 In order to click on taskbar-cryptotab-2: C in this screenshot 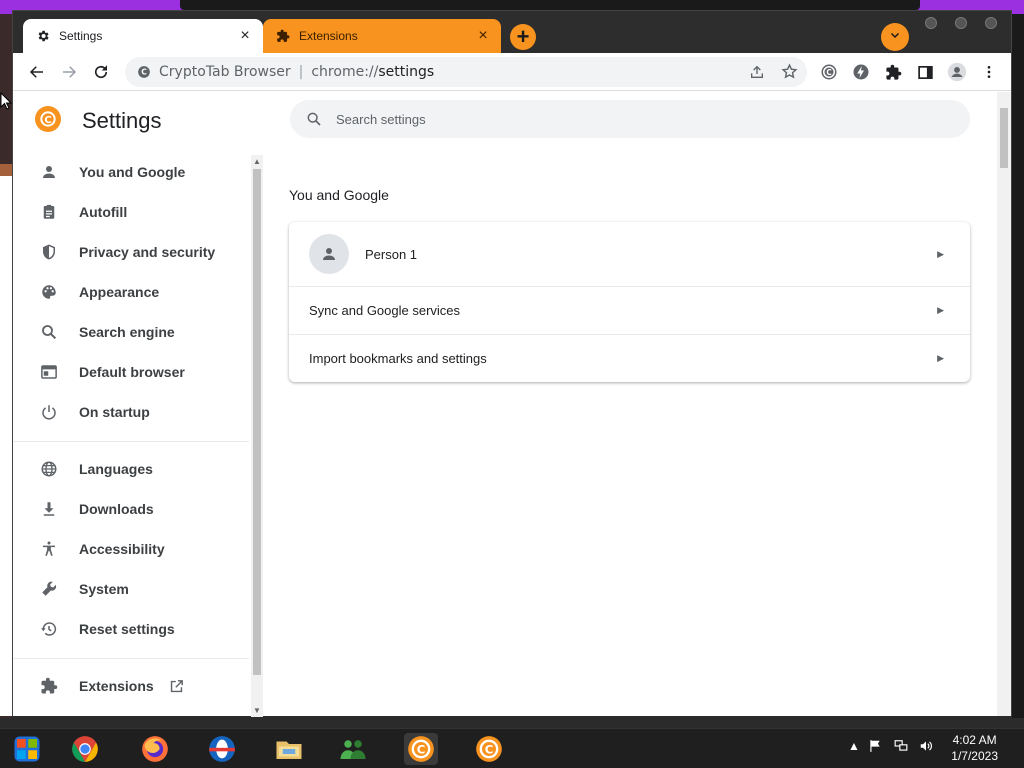, I will do `click(489, 749)`.